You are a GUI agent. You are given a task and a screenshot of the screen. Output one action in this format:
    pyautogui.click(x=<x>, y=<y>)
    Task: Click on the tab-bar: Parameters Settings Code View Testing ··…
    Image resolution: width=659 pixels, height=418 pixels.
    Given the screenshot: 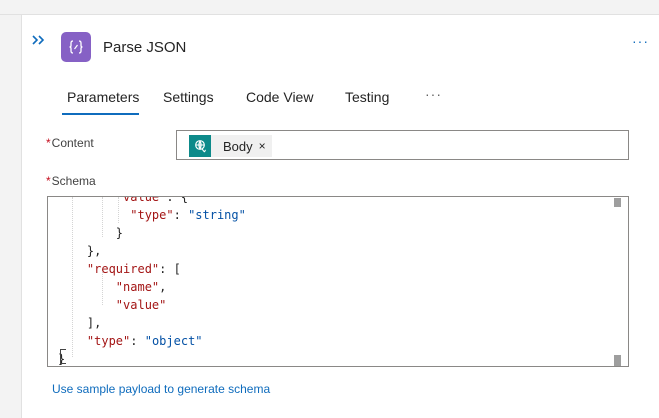 What is the action you would take?
    pyautogui.click(x=252, y=102)
    